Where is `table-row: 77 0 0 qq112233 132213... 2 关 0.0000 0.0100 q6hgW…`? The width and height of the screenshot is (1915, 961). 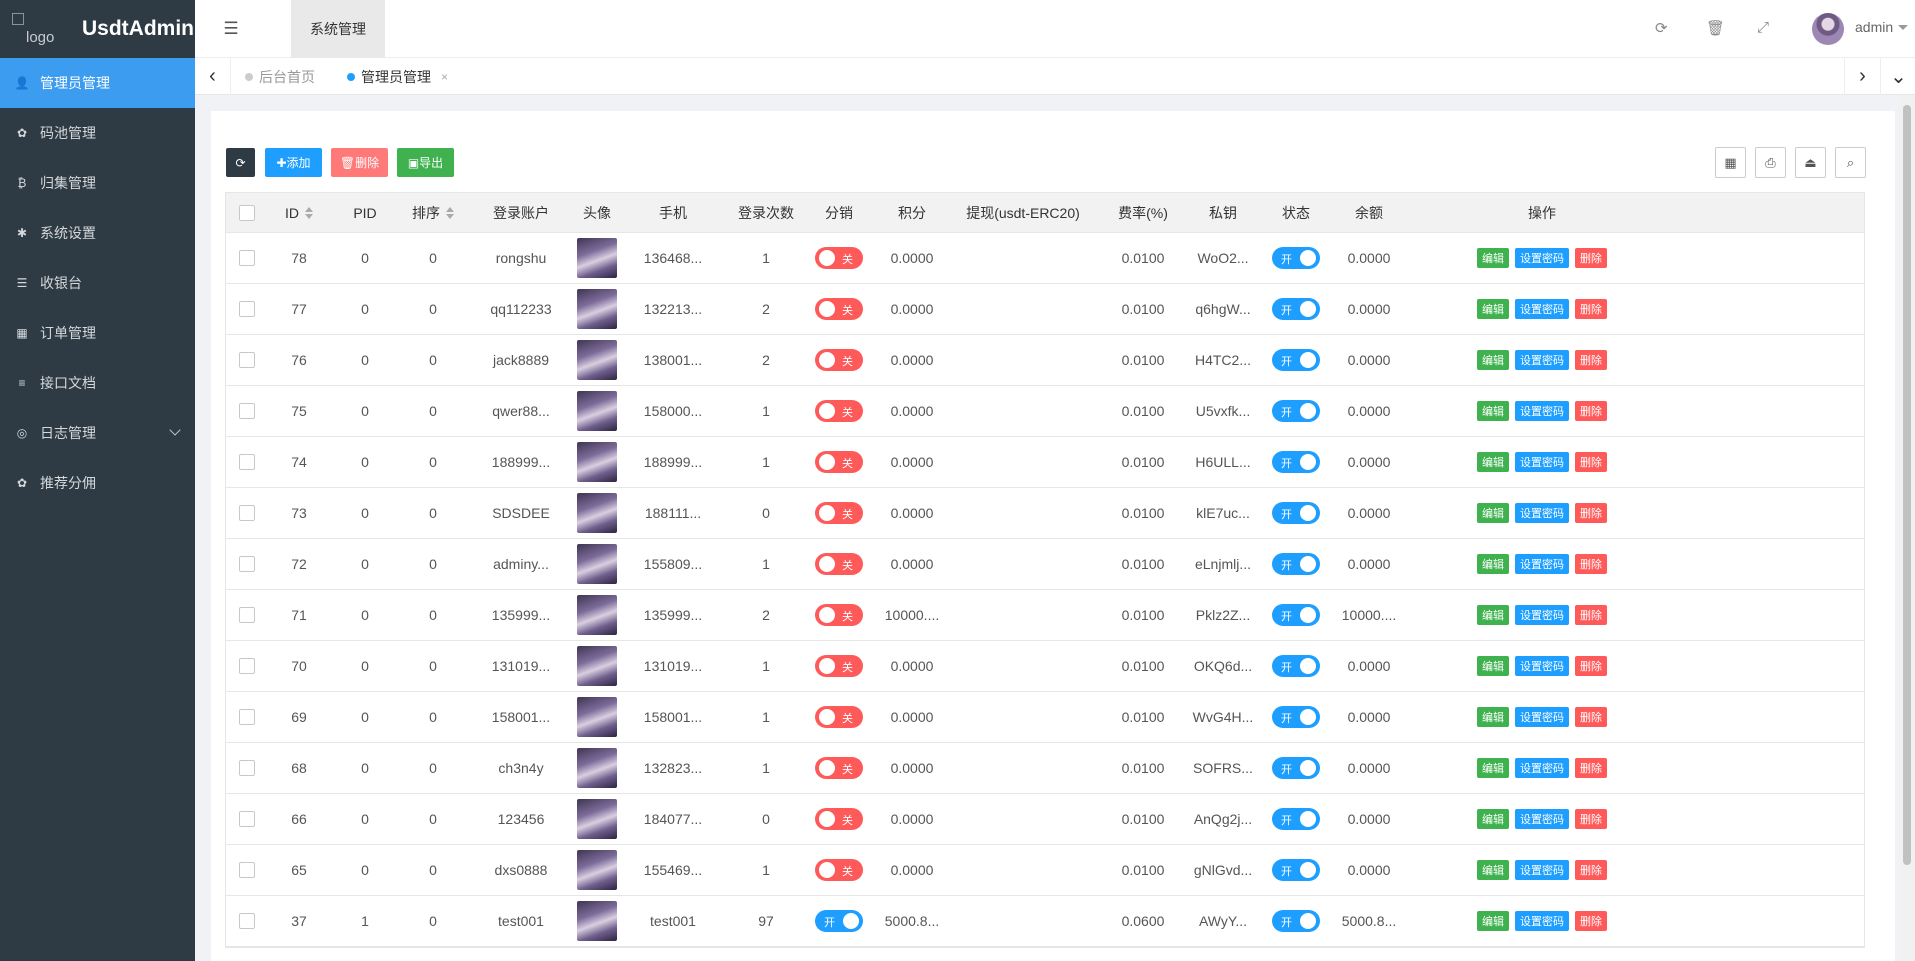 table-row: 77 0 0 qq112233 132213... 2 关 0.0000 0.0100 q6hgW… is located at coordinates (1045, 309).